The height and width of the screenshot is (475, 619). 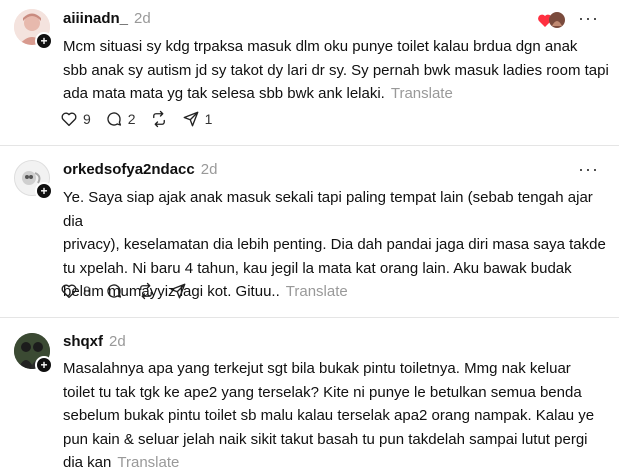 What do you see at coordinates (208, 119) in the screenshot?
I see `share-count: 1` at bounding box center [208, 119].